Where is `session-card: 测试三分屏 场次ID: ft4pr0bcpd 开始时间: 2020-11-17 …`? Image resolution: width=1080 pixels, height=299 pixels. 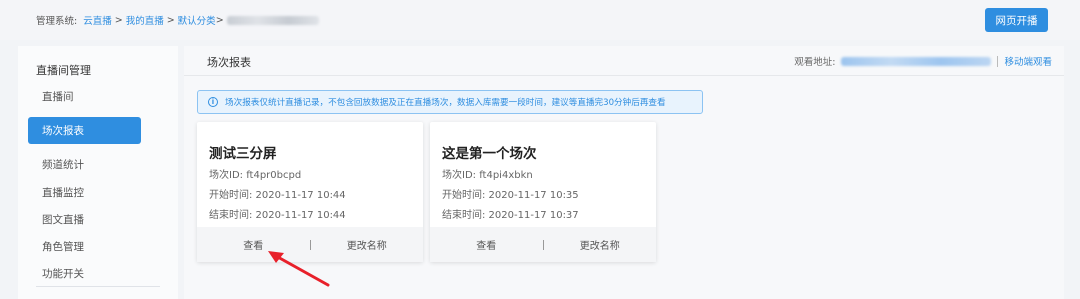
session-card: 测试三分屏 场次ID: ft4pr0bcpd 开始时间: 2020-11-17 … is located at coordinates (310, 192).